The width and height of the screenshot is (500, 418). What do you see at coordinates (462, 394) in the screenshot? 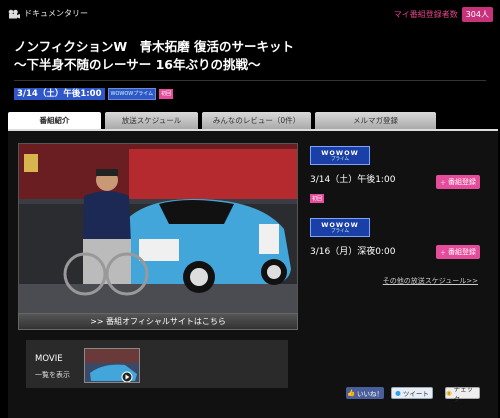
I see `mixi-check-button: ◉ チェック` at bounding box center [462, 394].